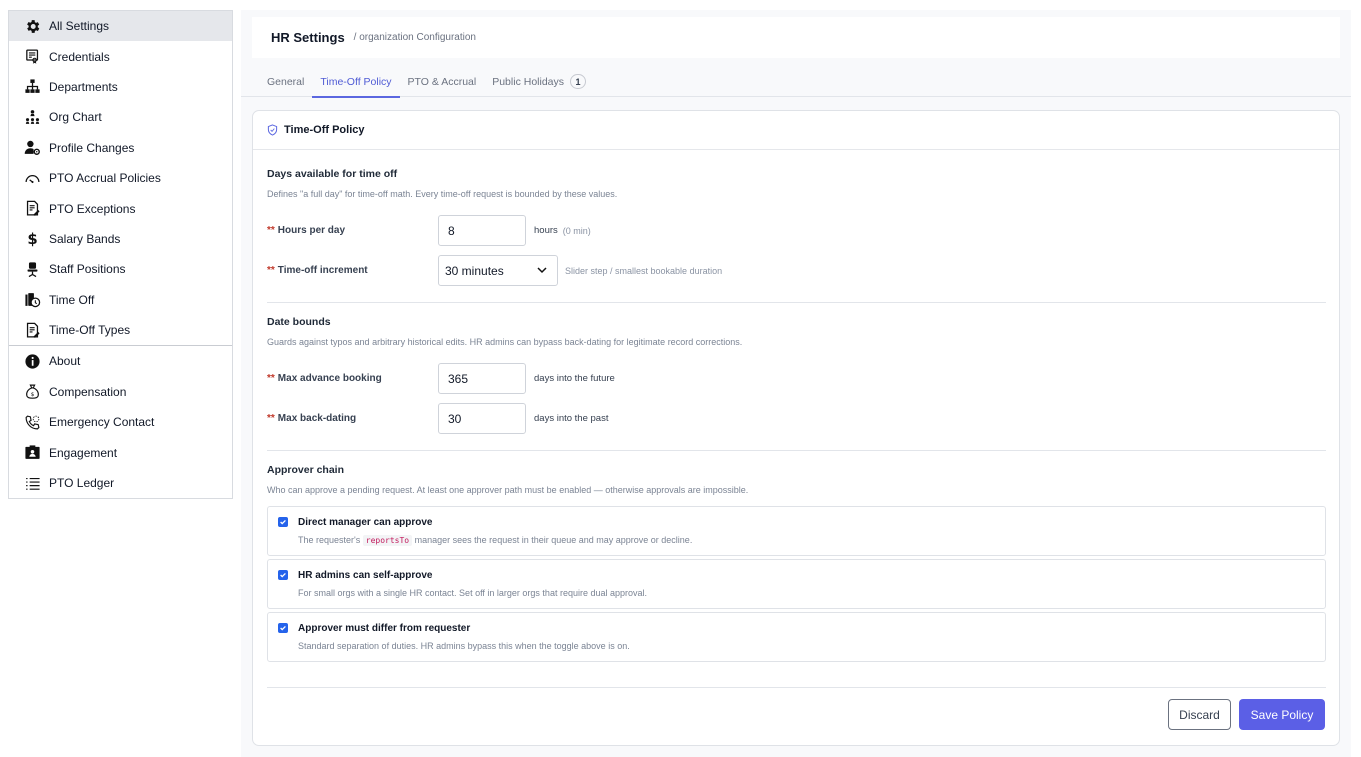 The image size is (1361, 757). Describe the element at coordinates (283, 628) in the screenshot. I see `approver-differ-checkbox` at that location.